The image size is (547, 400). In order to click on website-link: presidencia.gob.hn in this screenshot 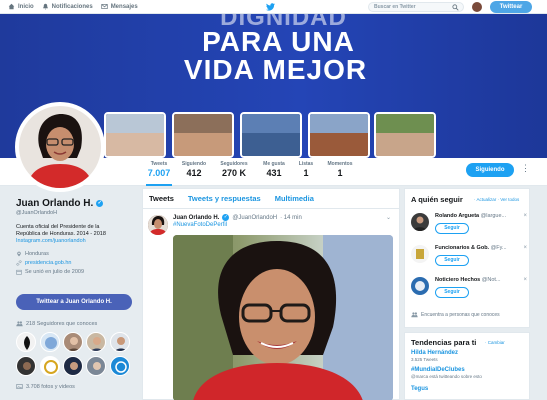, I will do `click(48, 263)`.